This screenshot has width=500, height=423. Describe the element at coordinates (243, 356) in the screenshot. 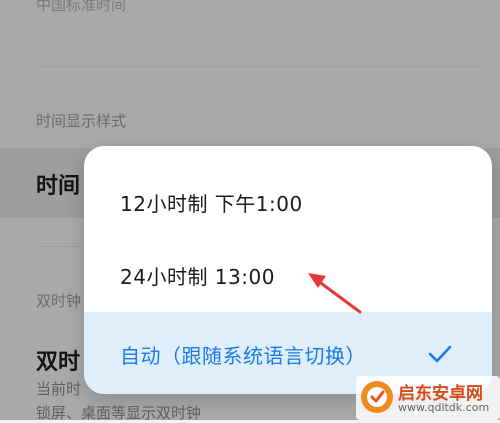

I see `option-auto-label: 自动（跟随系统语言切换）` at that location.